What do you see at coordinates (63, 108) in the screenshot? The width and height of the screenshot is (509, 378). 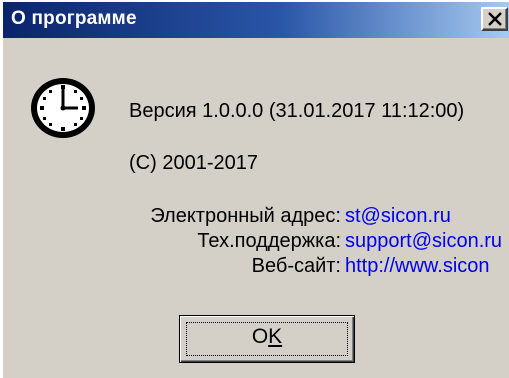 I see `clock-icon` at bounding box center [63, 108].